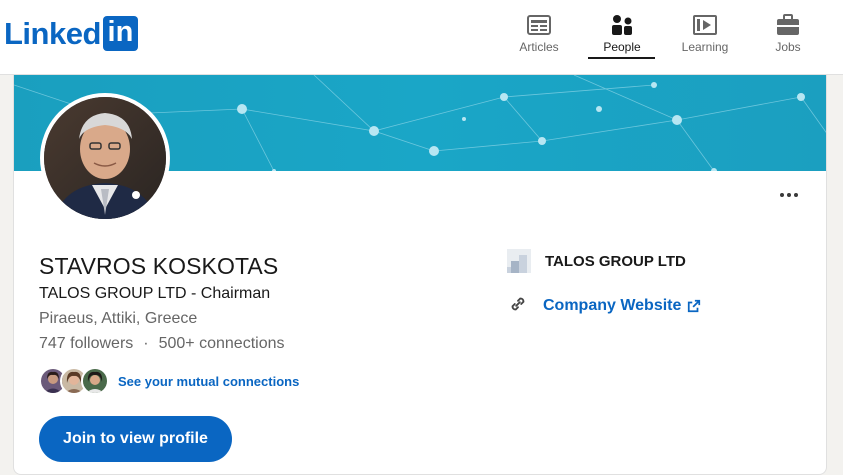 This screenshot has height=475, width=843. I want to click on profile-headline: TALOS GROUP LTD - Chairman, so click(155, 293).